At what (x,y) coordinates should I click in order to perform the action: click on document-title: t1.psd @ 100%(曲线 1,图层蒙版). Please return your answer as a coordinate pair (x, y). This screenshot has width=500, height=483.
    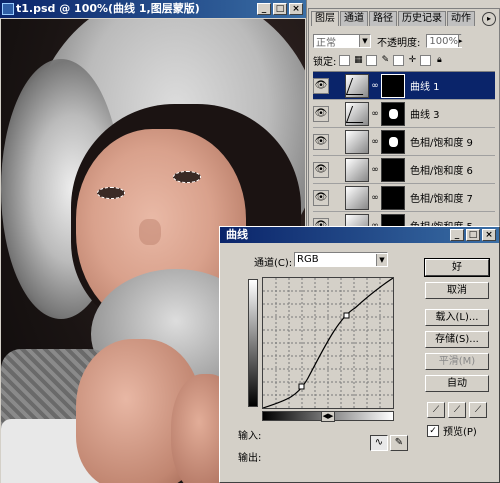
    Looking at the image, I should click on (108, 8).